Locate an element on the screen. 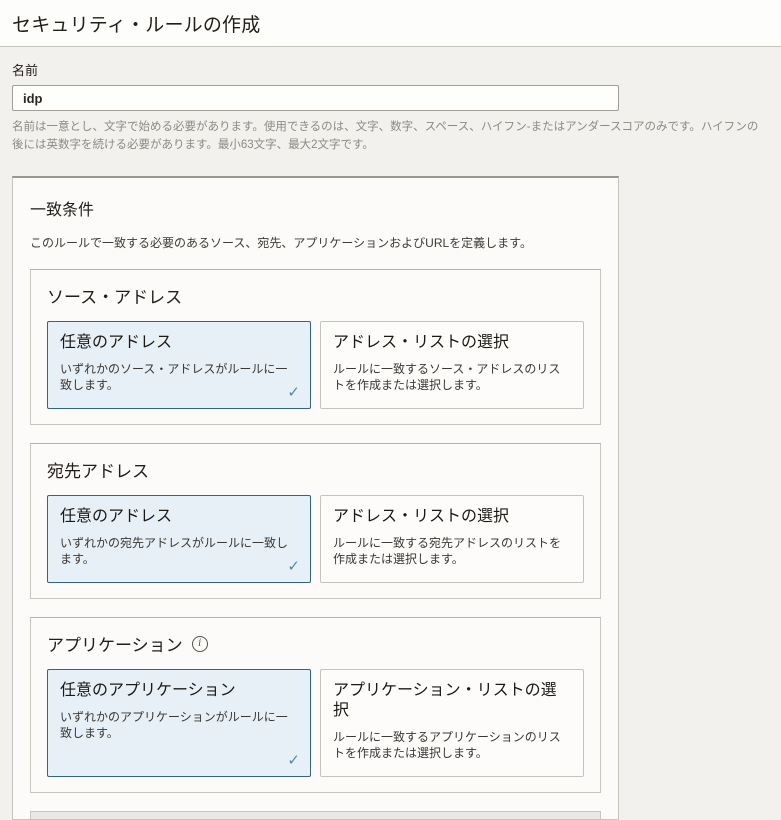 The width and height of the screenshot is (781, 820). card-title: 任意のアプリケーション is located at coordinates (148, 690).